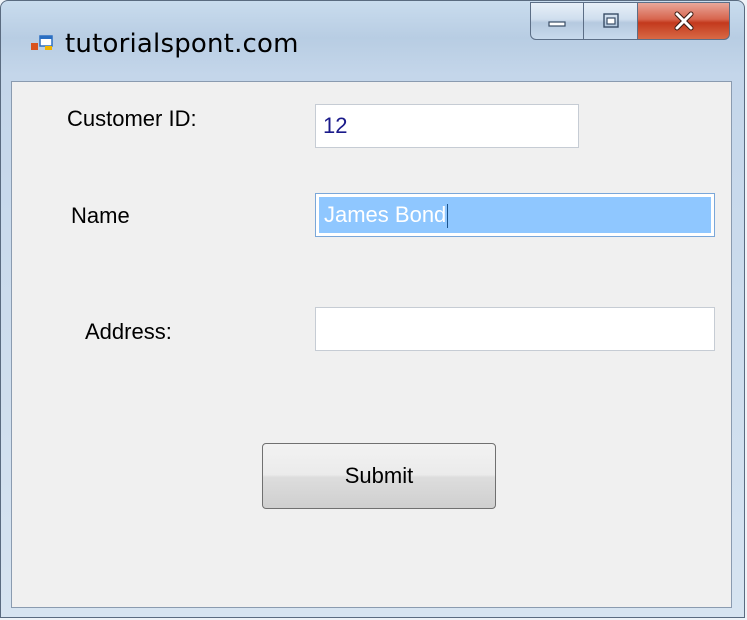 This screenshot has height=620, width=747. I want to click on submit-button: Submit, so click(379, 476).